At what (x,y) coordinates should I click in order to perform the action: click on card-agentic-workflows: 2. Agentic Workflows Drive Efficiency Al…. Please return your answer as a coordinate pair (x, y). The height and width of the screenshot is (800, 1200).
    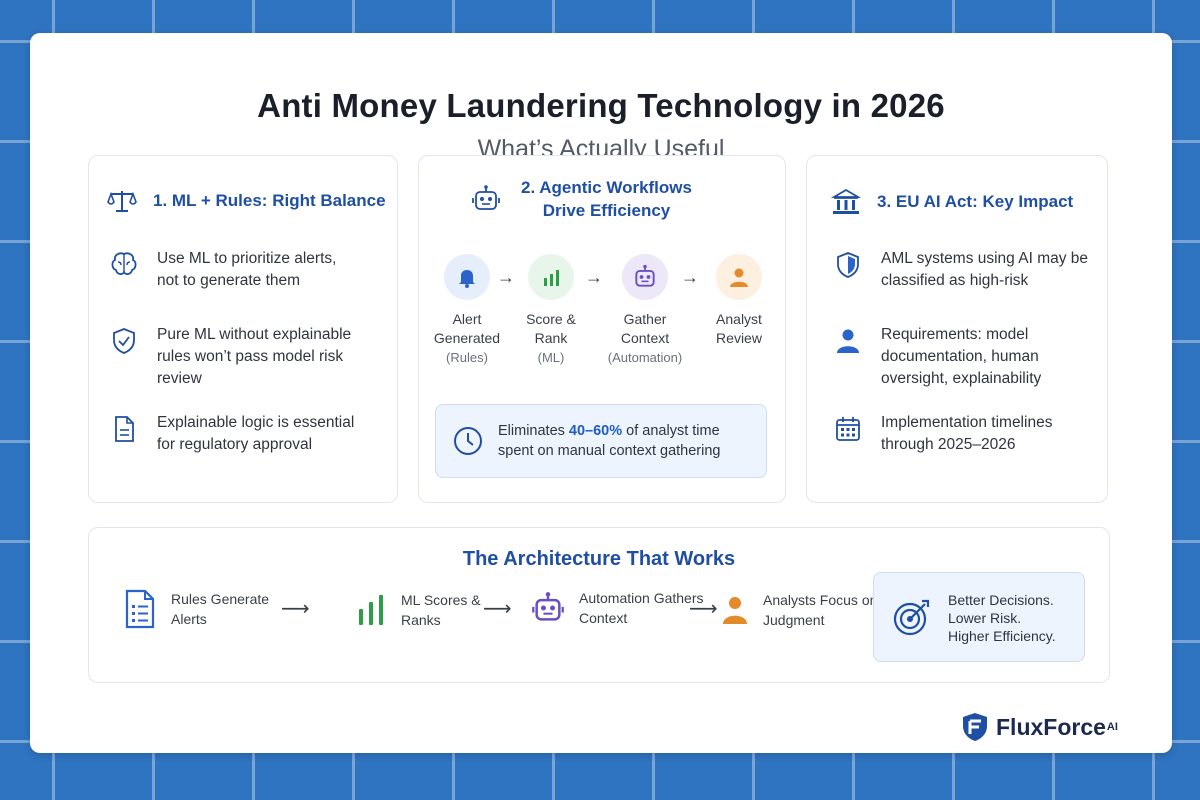
    Looking at the image, I should click on (602, 329).